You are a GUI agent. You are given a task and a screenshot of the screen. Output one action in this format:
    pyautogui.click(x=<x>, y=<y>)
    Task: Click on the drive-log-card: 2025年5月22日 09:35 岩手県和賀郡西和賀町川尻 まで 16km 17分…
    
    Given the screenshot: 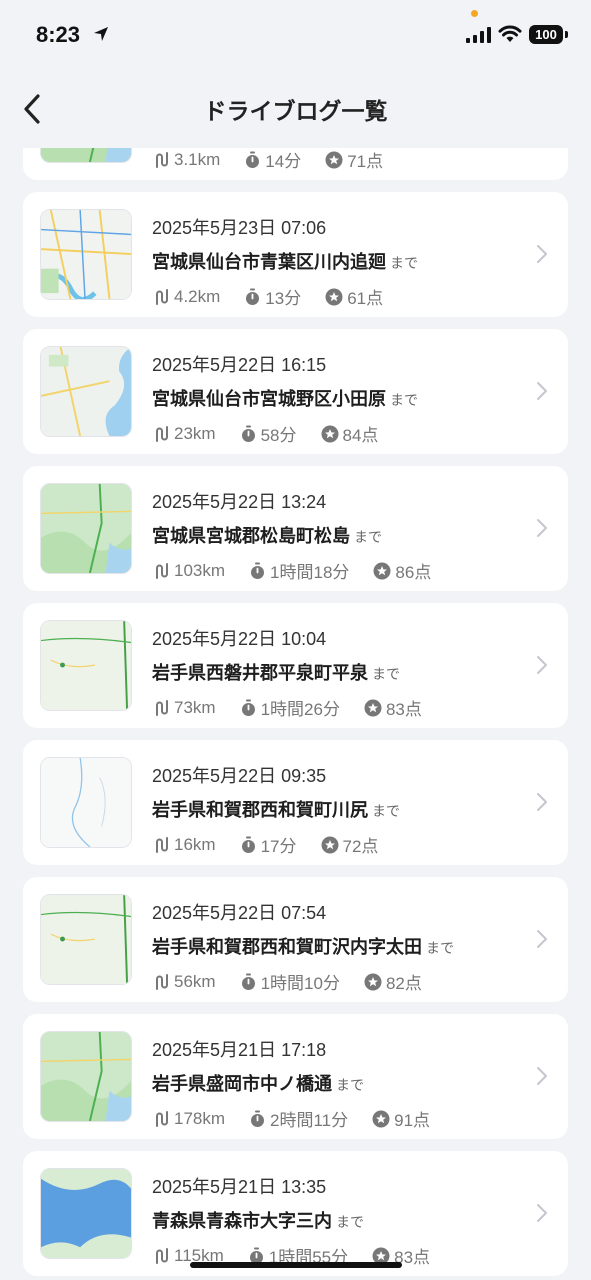 What is the action you would take?
    pyautogui.click(x=295, y=802)
    